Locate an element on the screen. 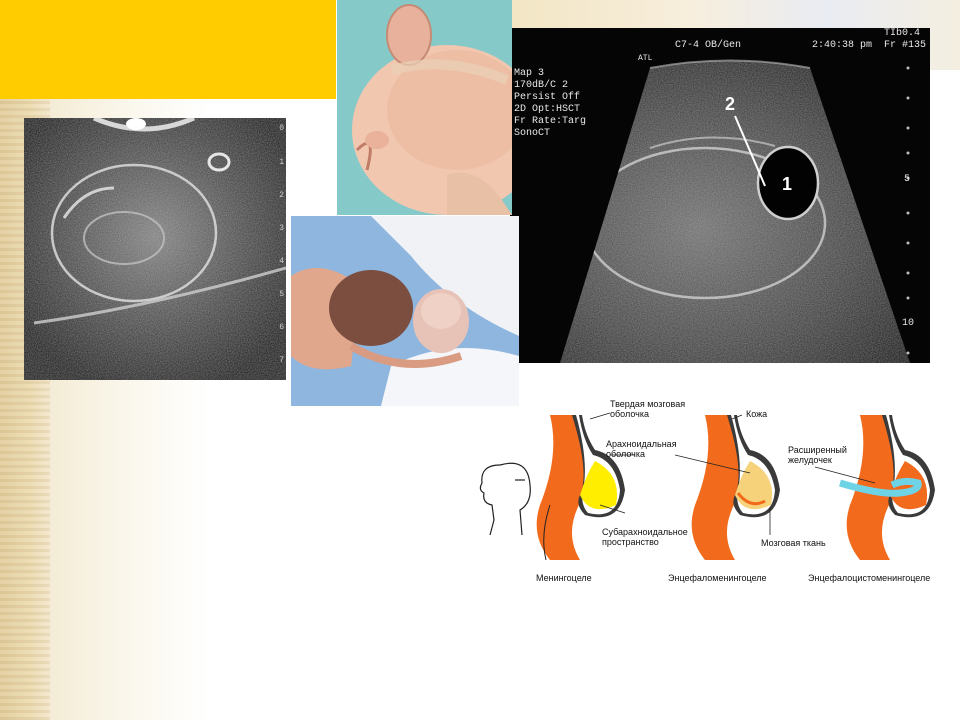 The width and height of the screenshot is (960, 720). depth-mark: 7 is located at coordinates (281, 360).